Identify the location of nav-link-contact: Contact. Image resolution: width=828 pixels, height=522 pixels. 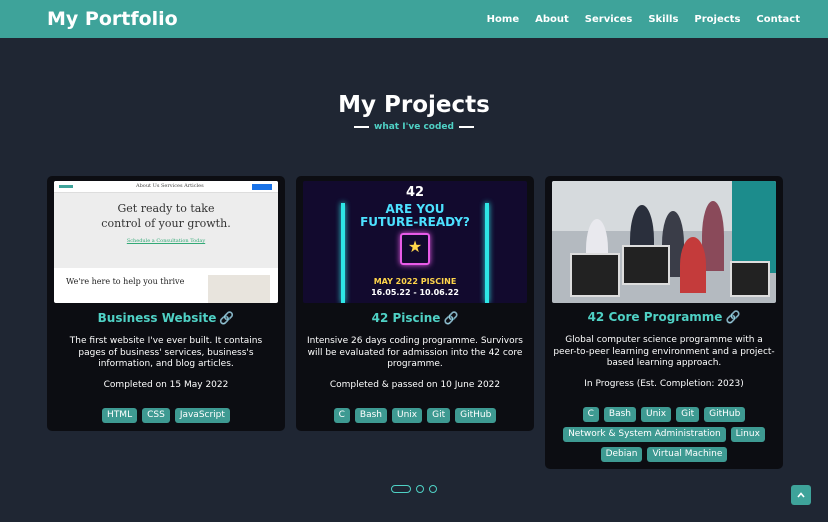
(778, 19).